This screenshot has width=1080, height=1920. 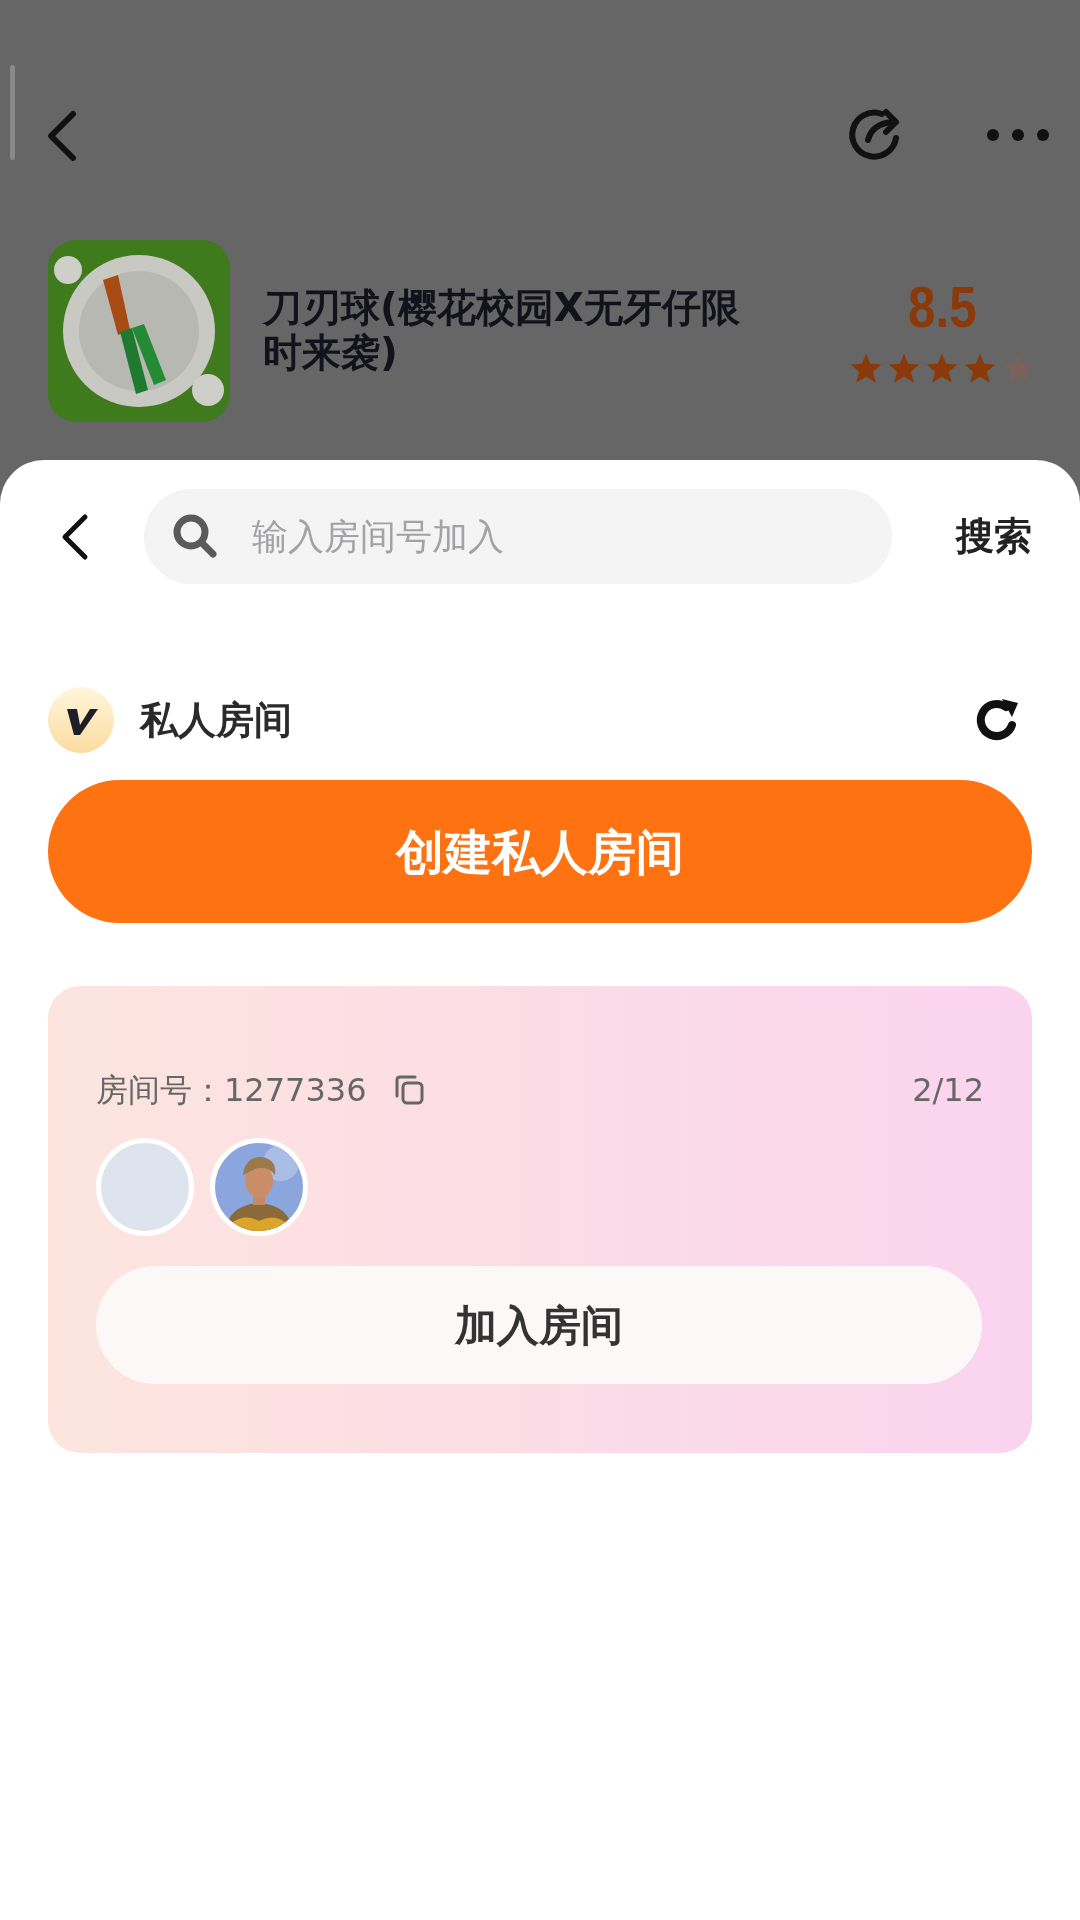 What do you see at coordinates (75, 536) in the screenshot?
I see `back-icon` at bounding box center [75, 536].